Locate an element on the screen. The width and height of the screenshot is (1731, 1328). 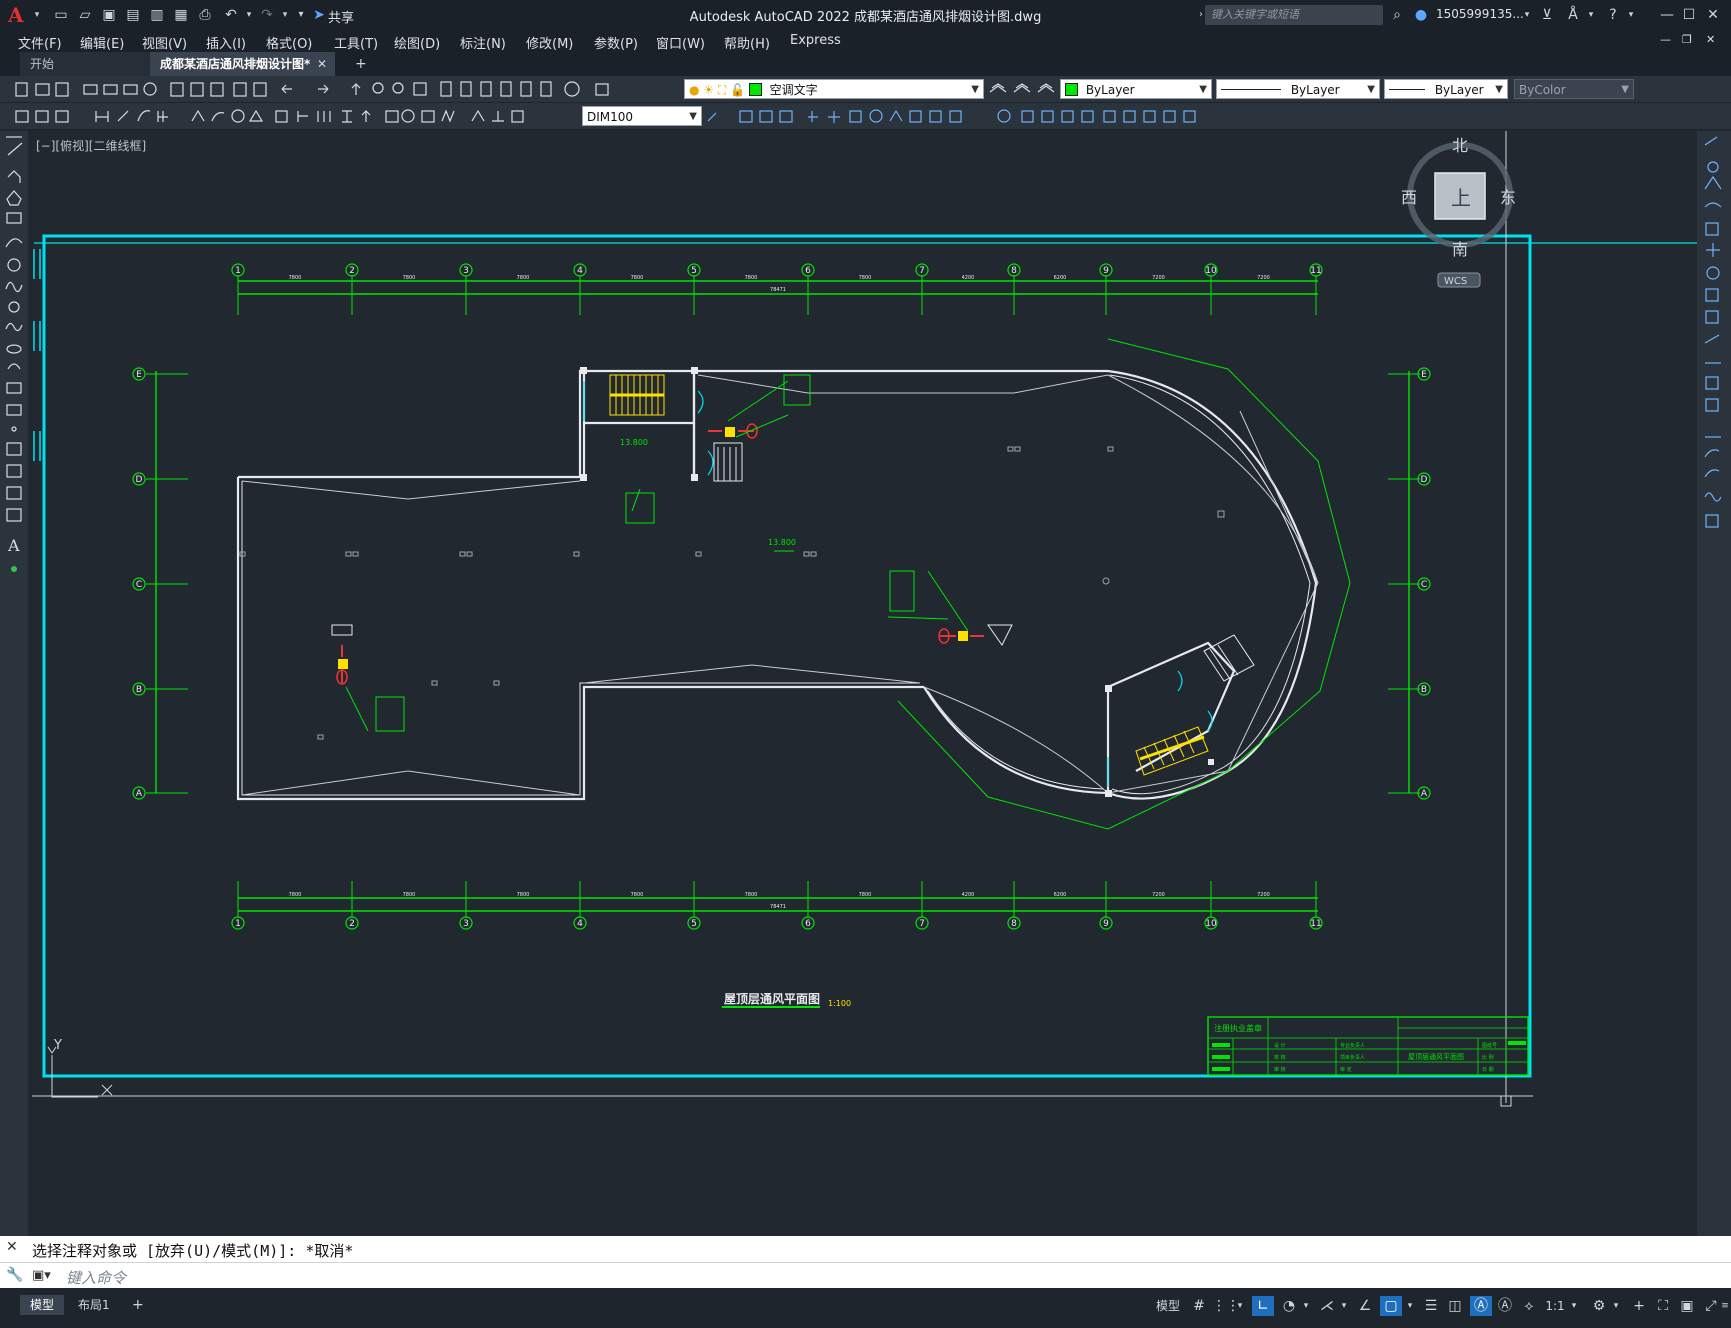
polar-icon: ◔ is located at coordinates (1289, 1306).